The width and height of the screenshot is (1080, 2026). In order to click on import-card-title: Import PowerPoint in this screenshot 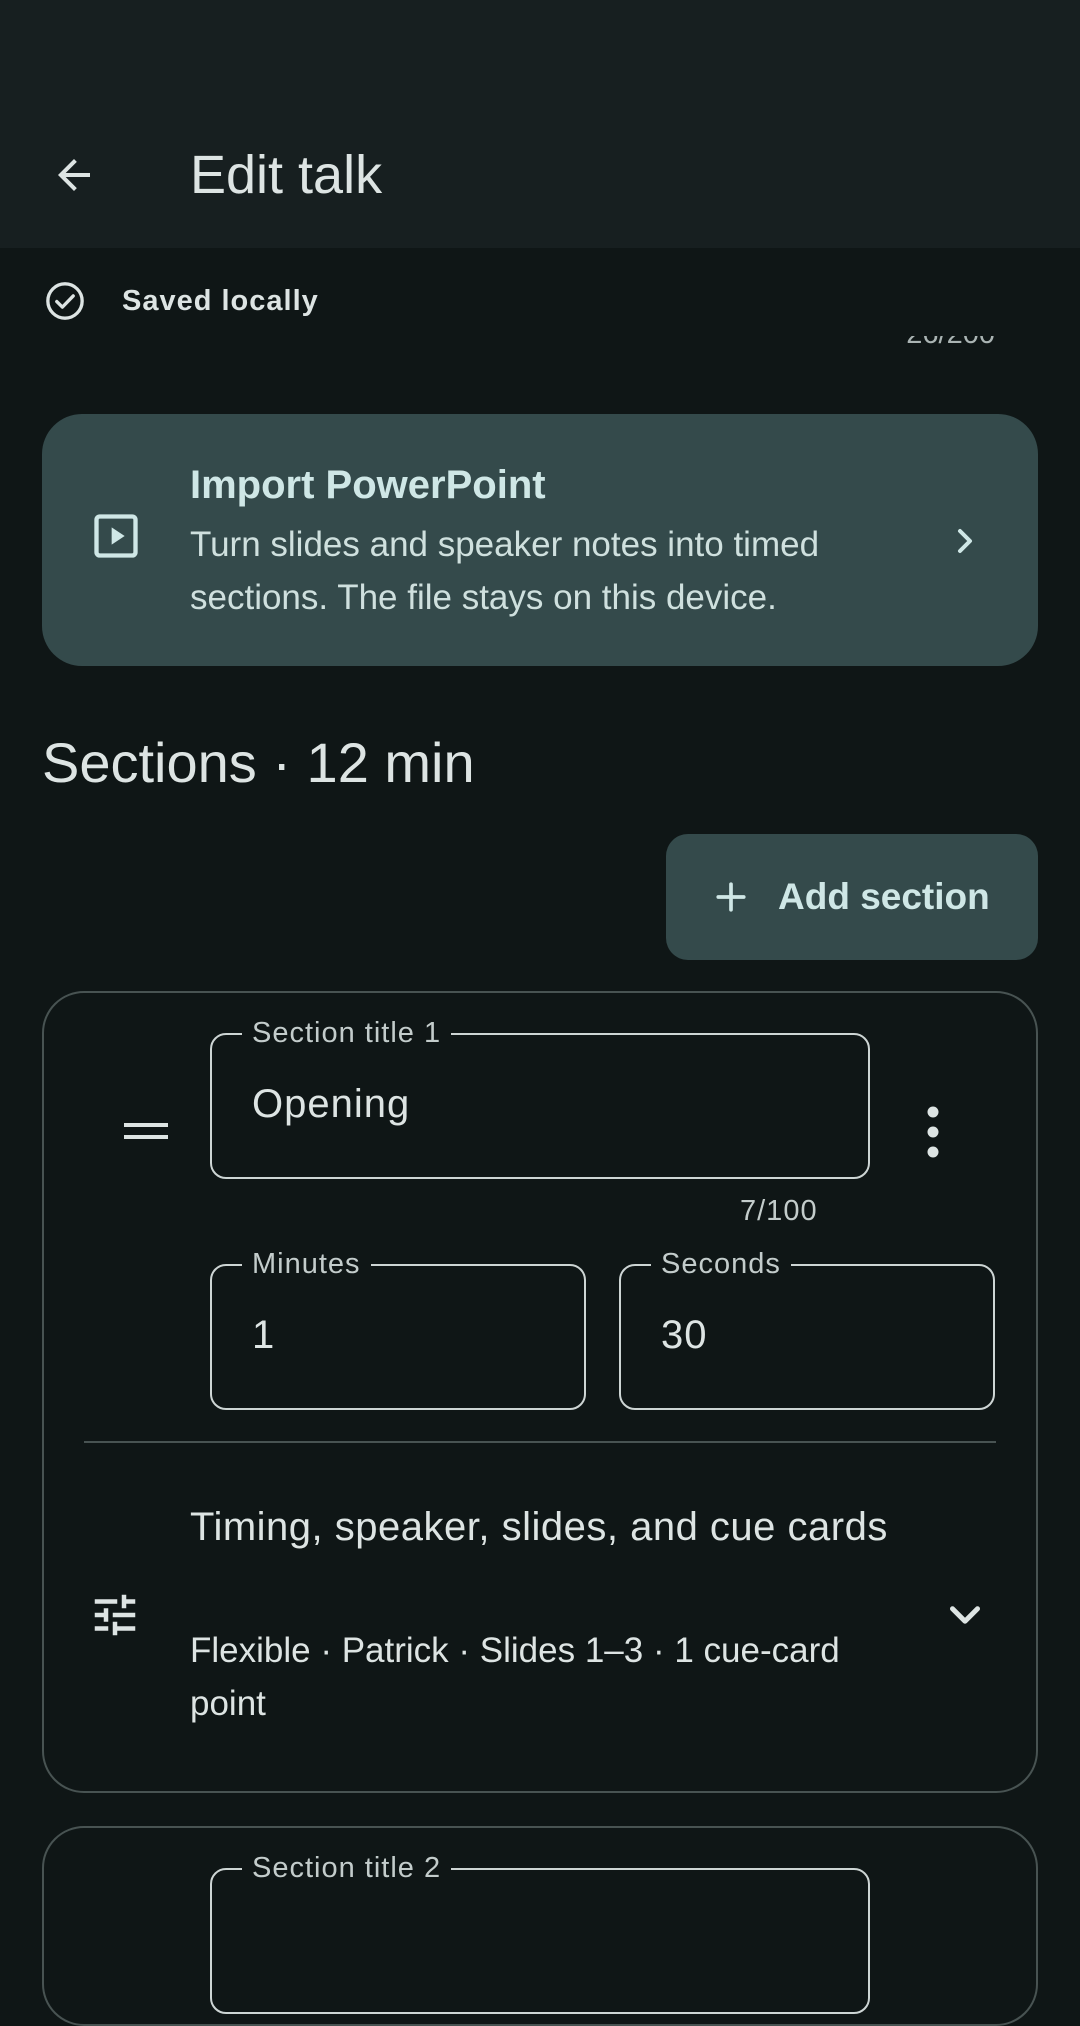, I will do `click(368, 485)`.